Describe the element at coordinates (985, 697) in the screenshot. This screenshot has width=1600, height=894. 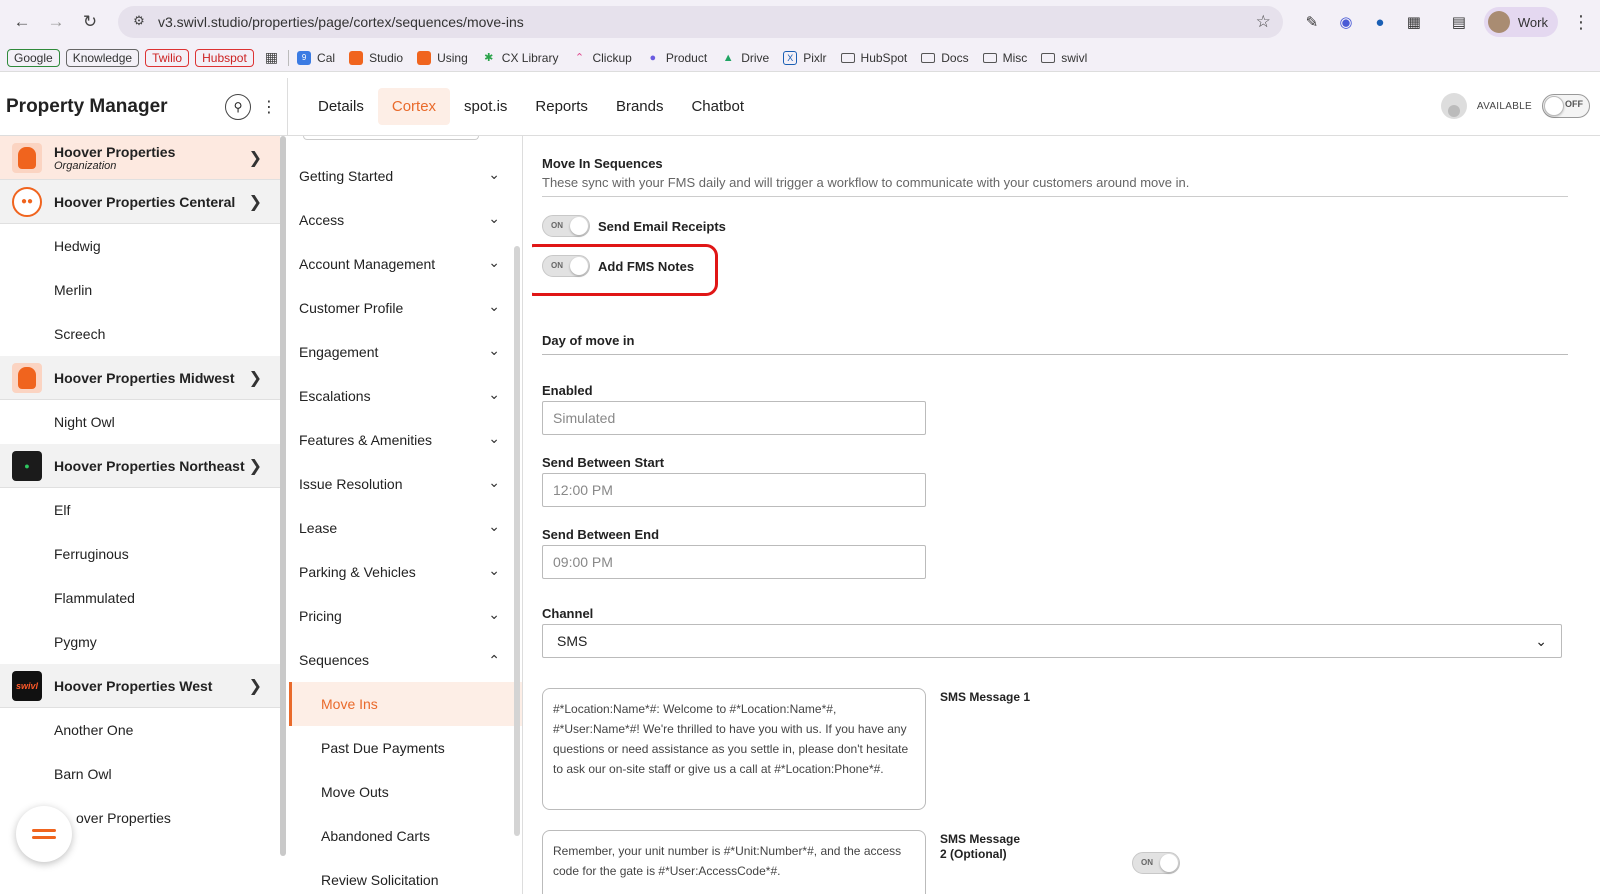
I see `sms-message-1-label: SMS Message 1` at that location.